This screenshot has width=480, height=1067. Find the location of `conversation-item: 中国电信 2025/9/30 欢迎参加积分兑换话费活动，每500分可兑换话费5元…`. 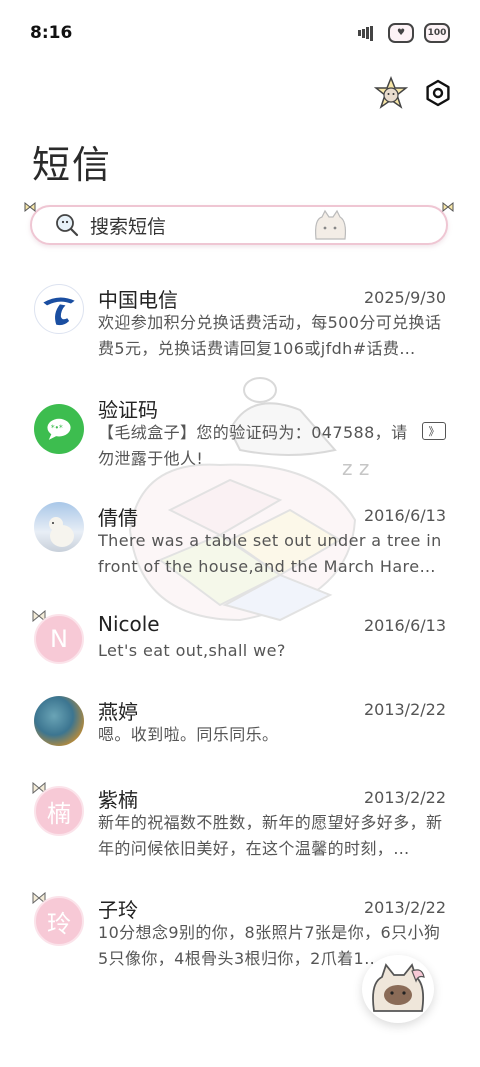

conversation-item: 中国电信 2025/9/30 欢迎参加积分兑换话费活动，每500分可兑换话费5元… is located at coordinates (240, 325).